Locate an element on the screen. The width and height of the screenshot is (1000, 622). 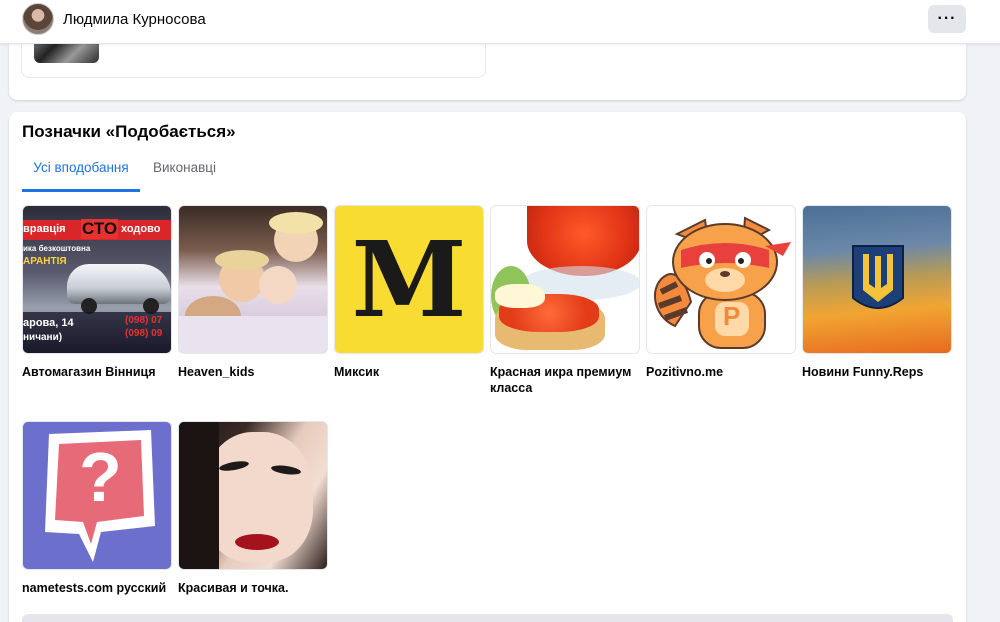
avatar is located at coordinates (38, 19).